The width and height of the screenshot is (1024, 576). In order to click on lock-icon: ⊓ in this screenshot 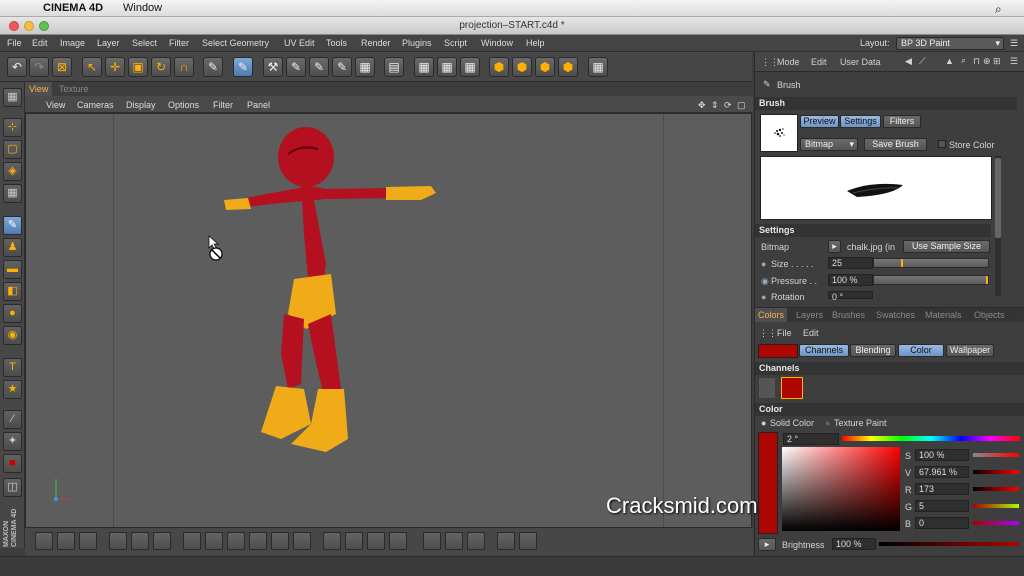, I will do `click(976, 61)`.